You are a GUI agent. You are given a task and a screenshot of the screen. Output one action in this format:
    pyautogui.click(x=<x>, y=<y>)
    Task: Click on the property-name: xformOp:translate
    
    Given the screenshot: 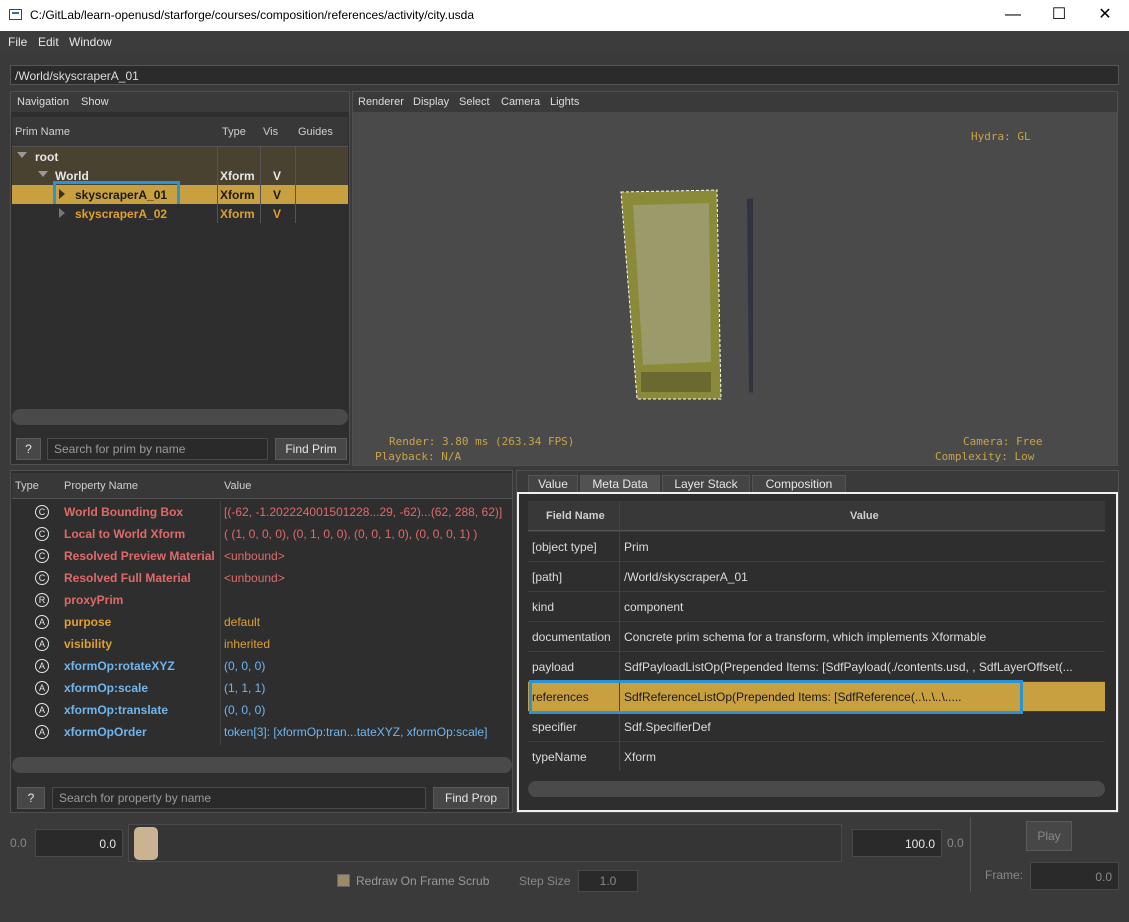 What is the action you would take?
    pyautogui.click(x=116, y=710)
    